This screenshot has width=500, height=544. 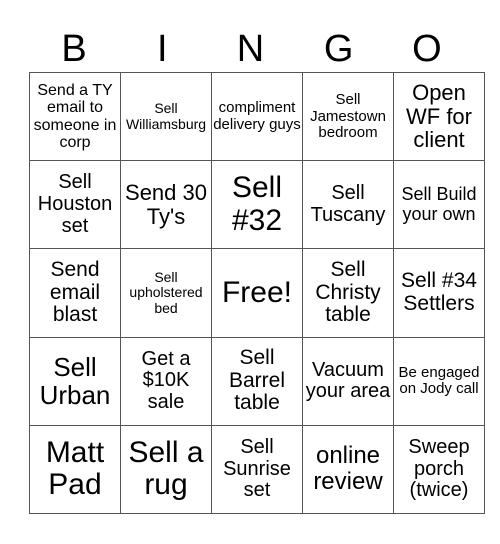 I want to click on bingo-cell: Sell #32, so click(x=257, y=205).